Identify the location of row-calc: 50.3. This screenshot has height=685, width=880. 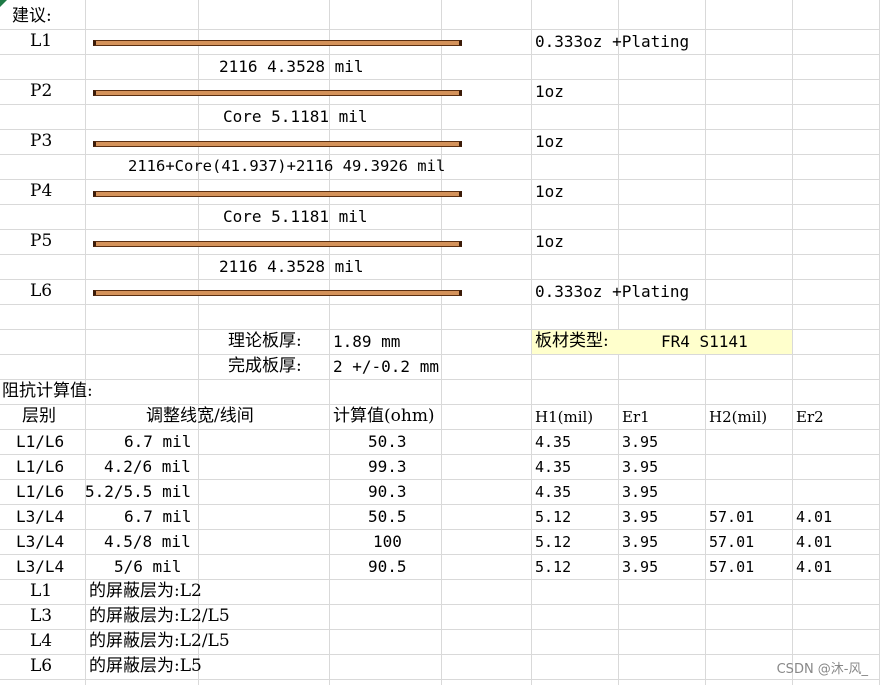
(387, 441).